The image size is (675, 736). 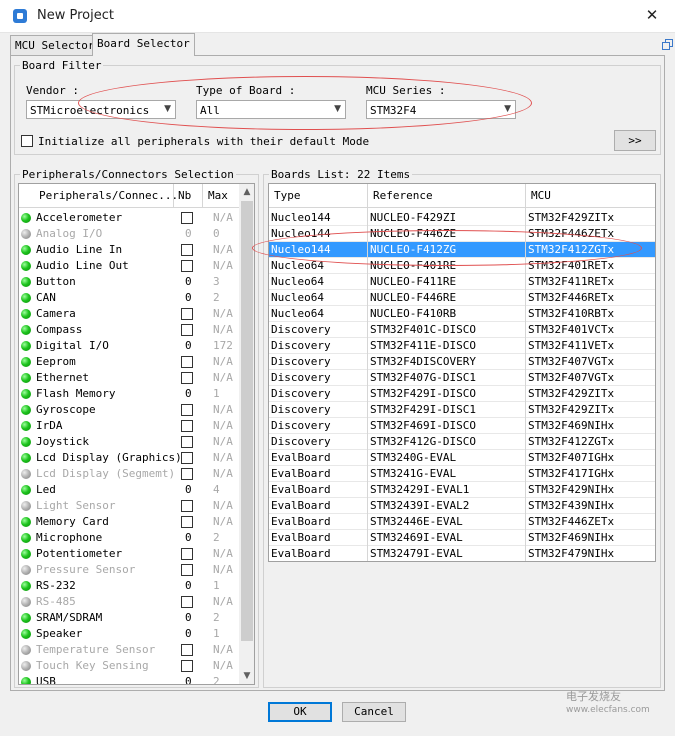 What do you see at coordinates (271, 109) in the screenshot?
I see `type-of-board-select: All ▼` at bounding box center [271, 109].